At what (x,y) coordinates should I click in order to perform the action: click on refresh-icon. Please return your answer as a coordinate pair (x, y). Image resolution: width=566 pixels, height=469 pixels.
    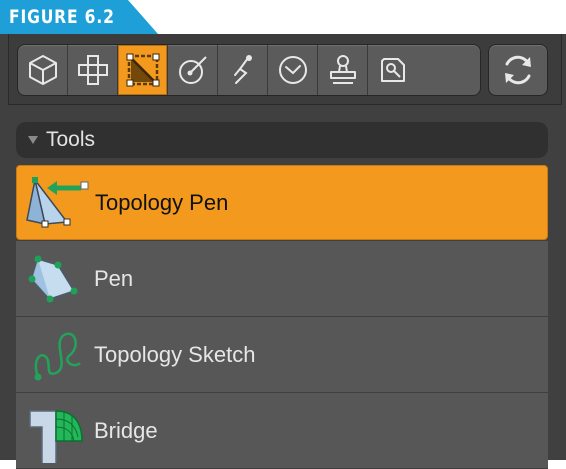
    Looking at the image, I should click on (518, 70).